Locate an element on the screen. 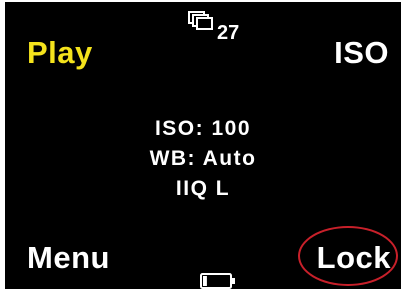 This screenshot has width=403, height=293. battery-level-fill is located at coordinates (205, 281).